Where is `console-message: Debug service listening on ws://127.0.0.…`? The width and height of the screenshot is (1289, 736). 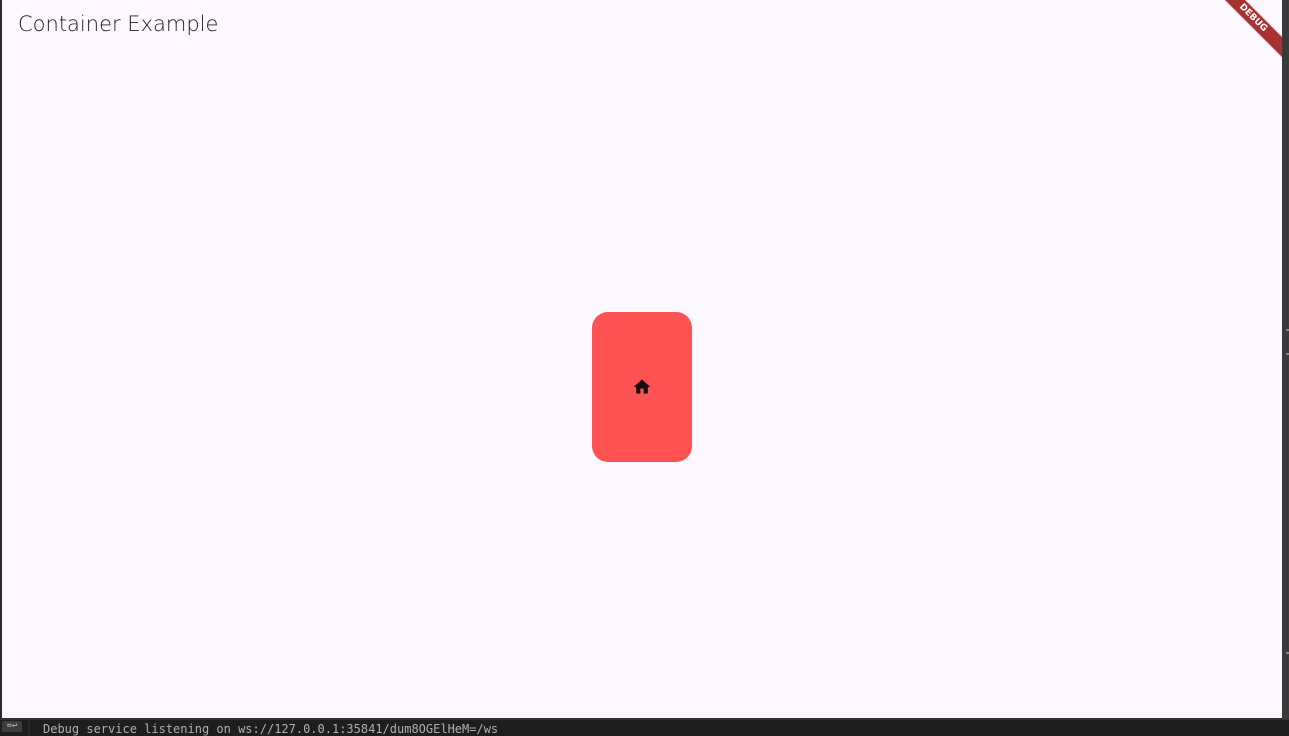
console-message: Debug service listening on ws://127.0.0.… is located at coordinates (271, 729).